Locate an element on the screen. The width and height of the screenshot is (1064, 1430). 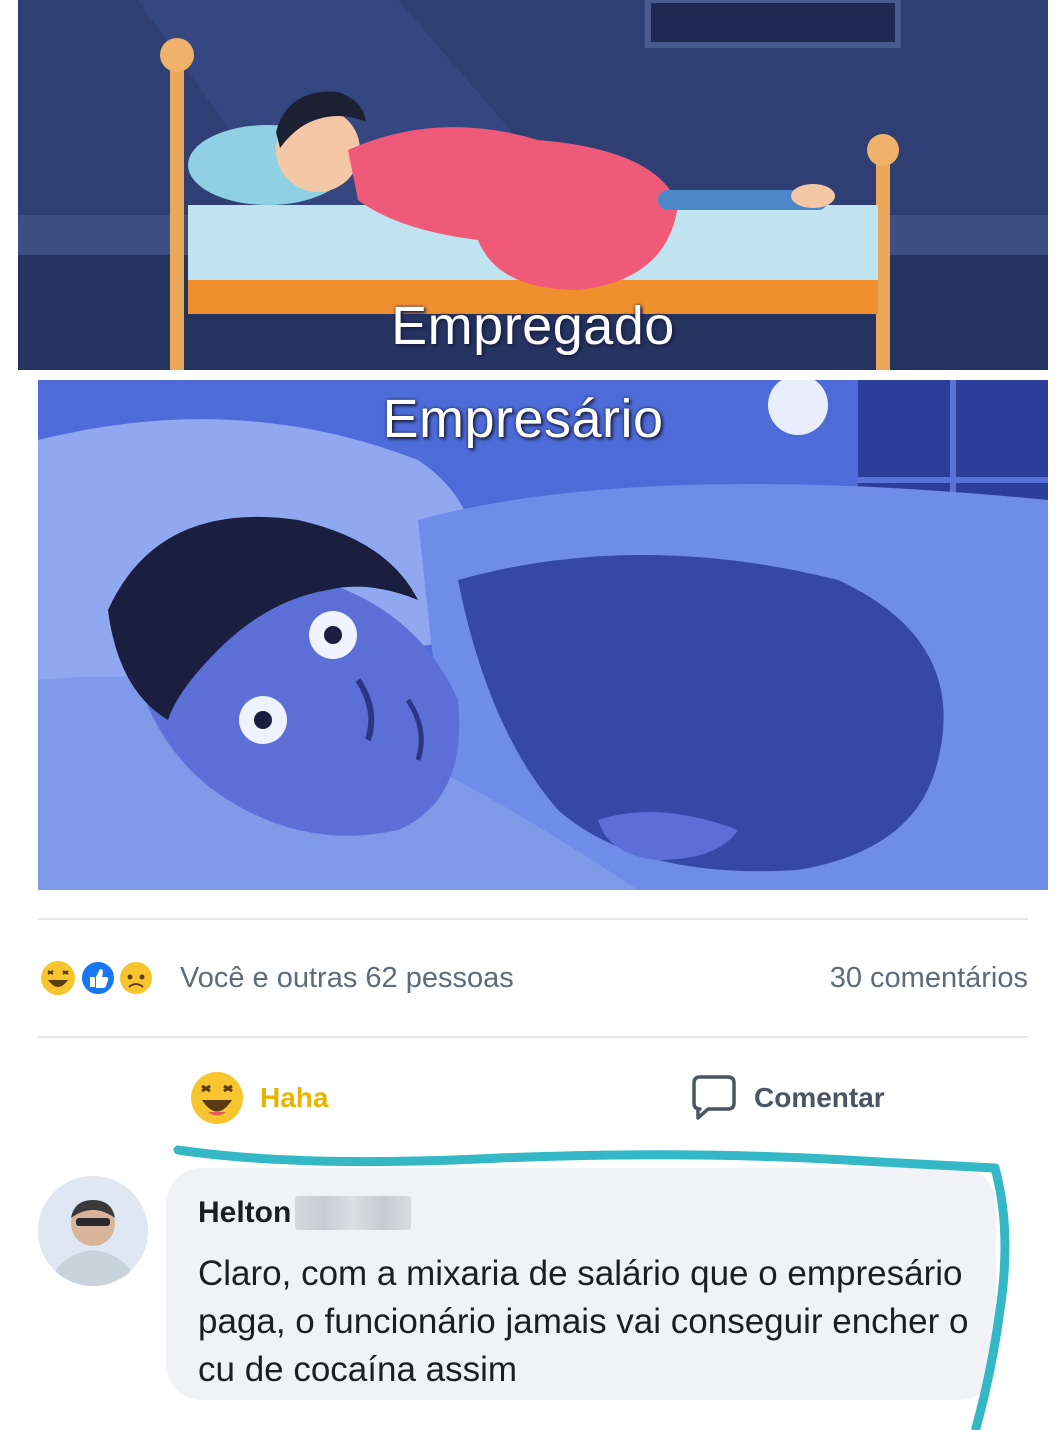
comment-author-row: Helton is located at coordinates (305, 1213).